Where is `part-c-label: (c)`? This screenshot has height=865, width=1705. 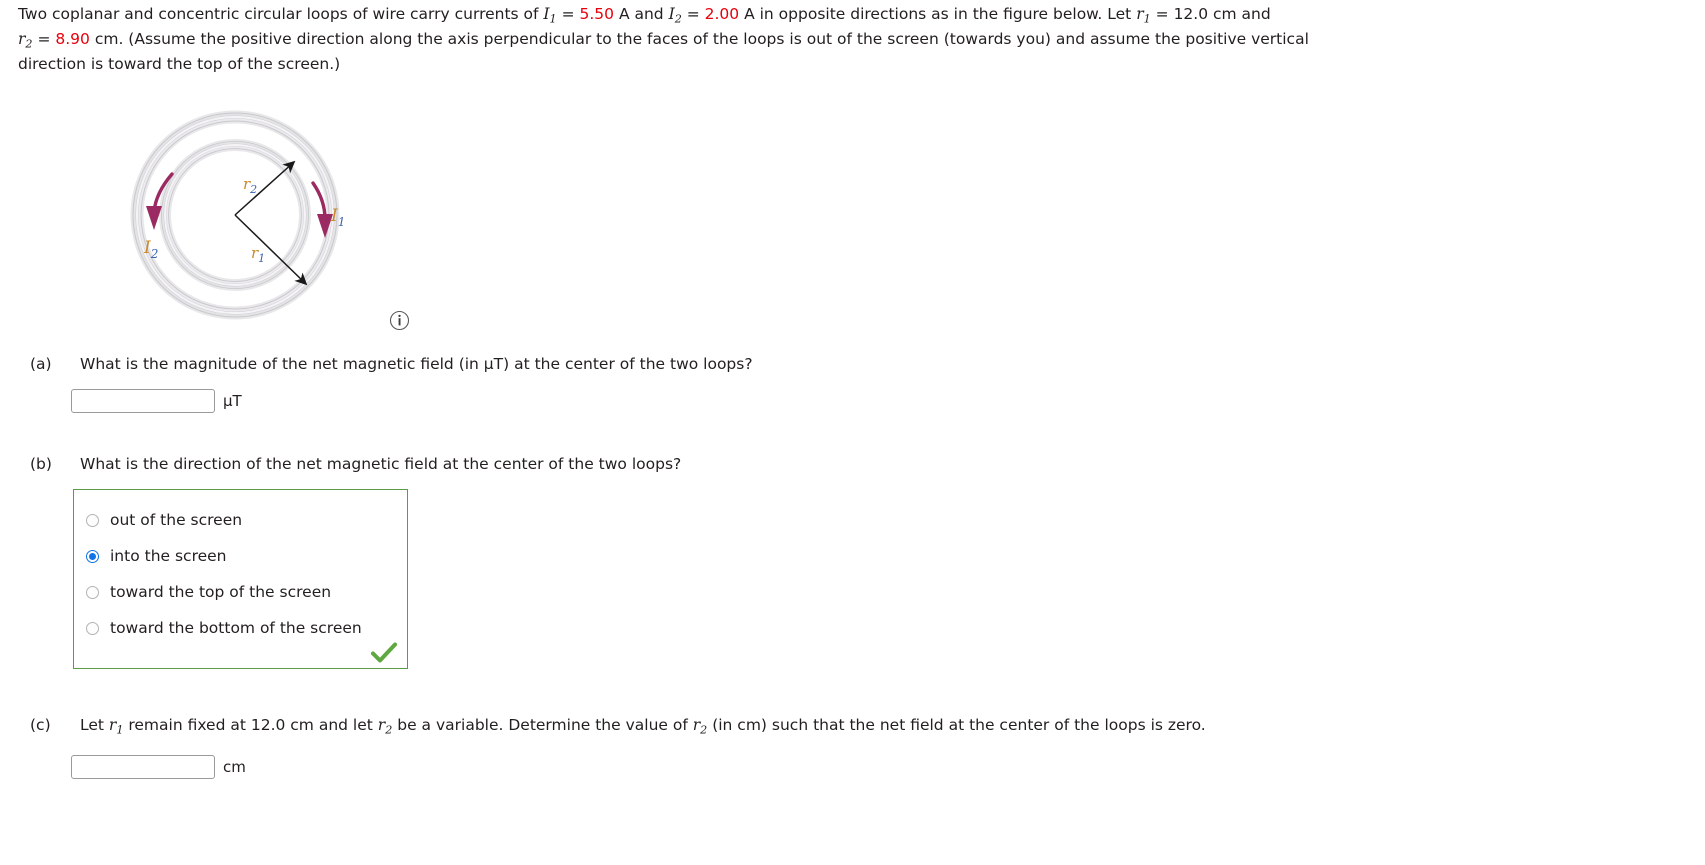
part-c-label: (c) is located at coordinates (40, 725).